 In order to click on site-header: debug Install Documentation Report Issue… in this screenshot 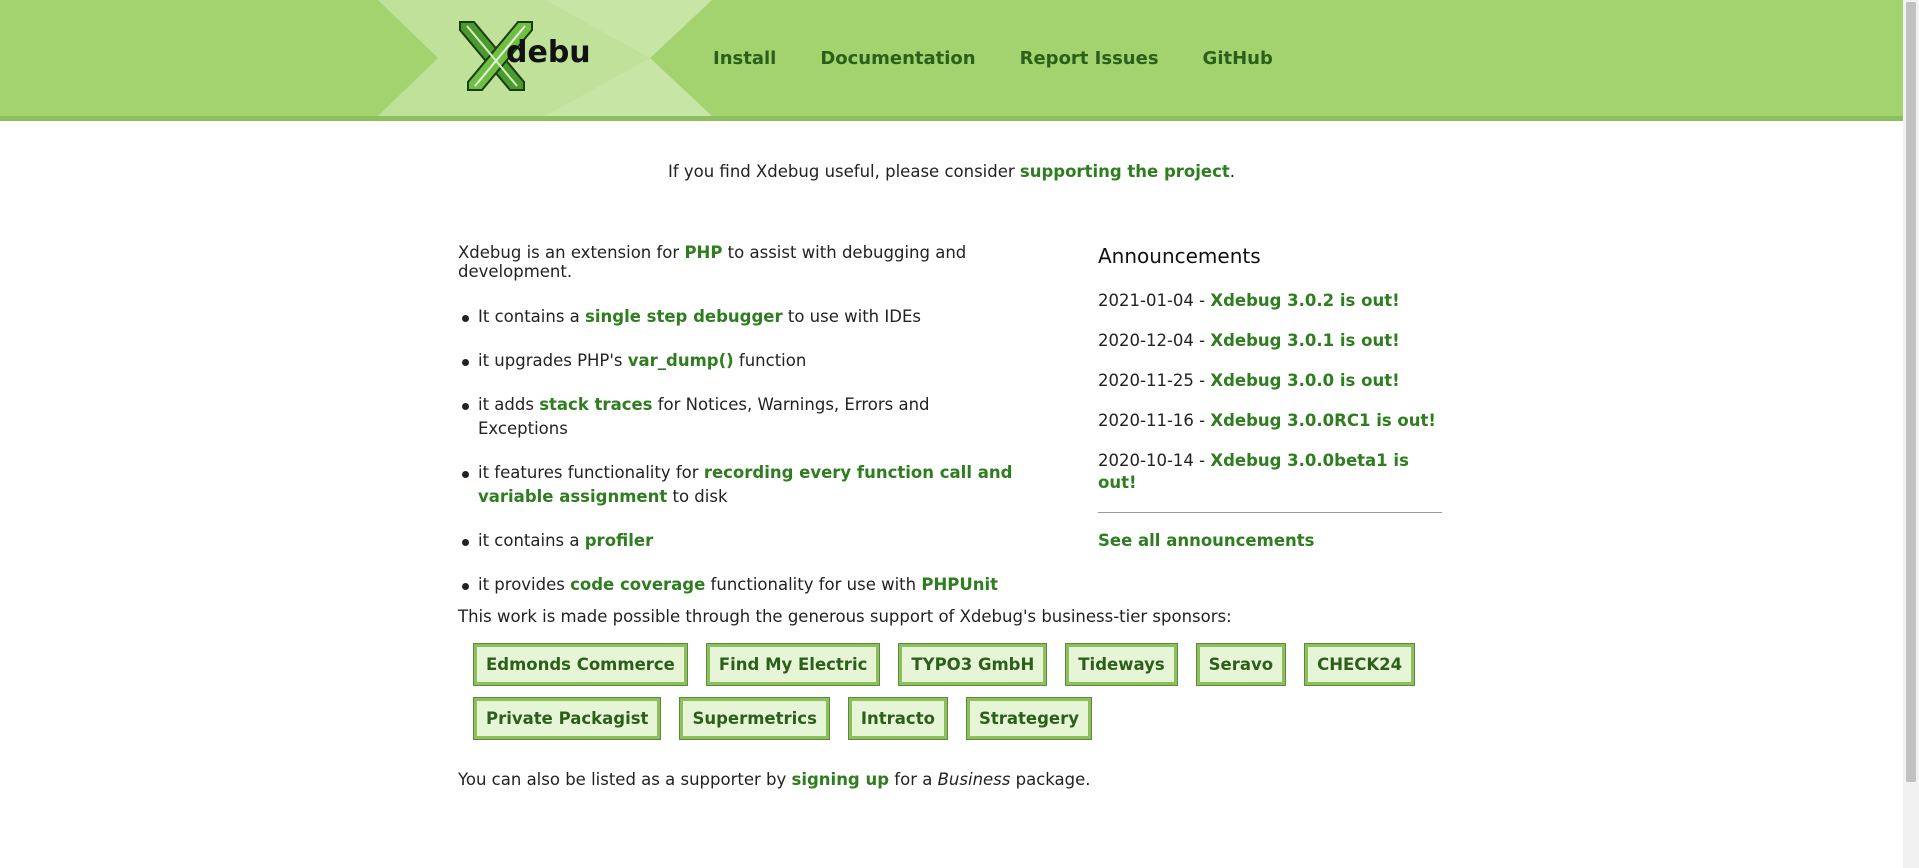, I will do `click(951, 60)`.